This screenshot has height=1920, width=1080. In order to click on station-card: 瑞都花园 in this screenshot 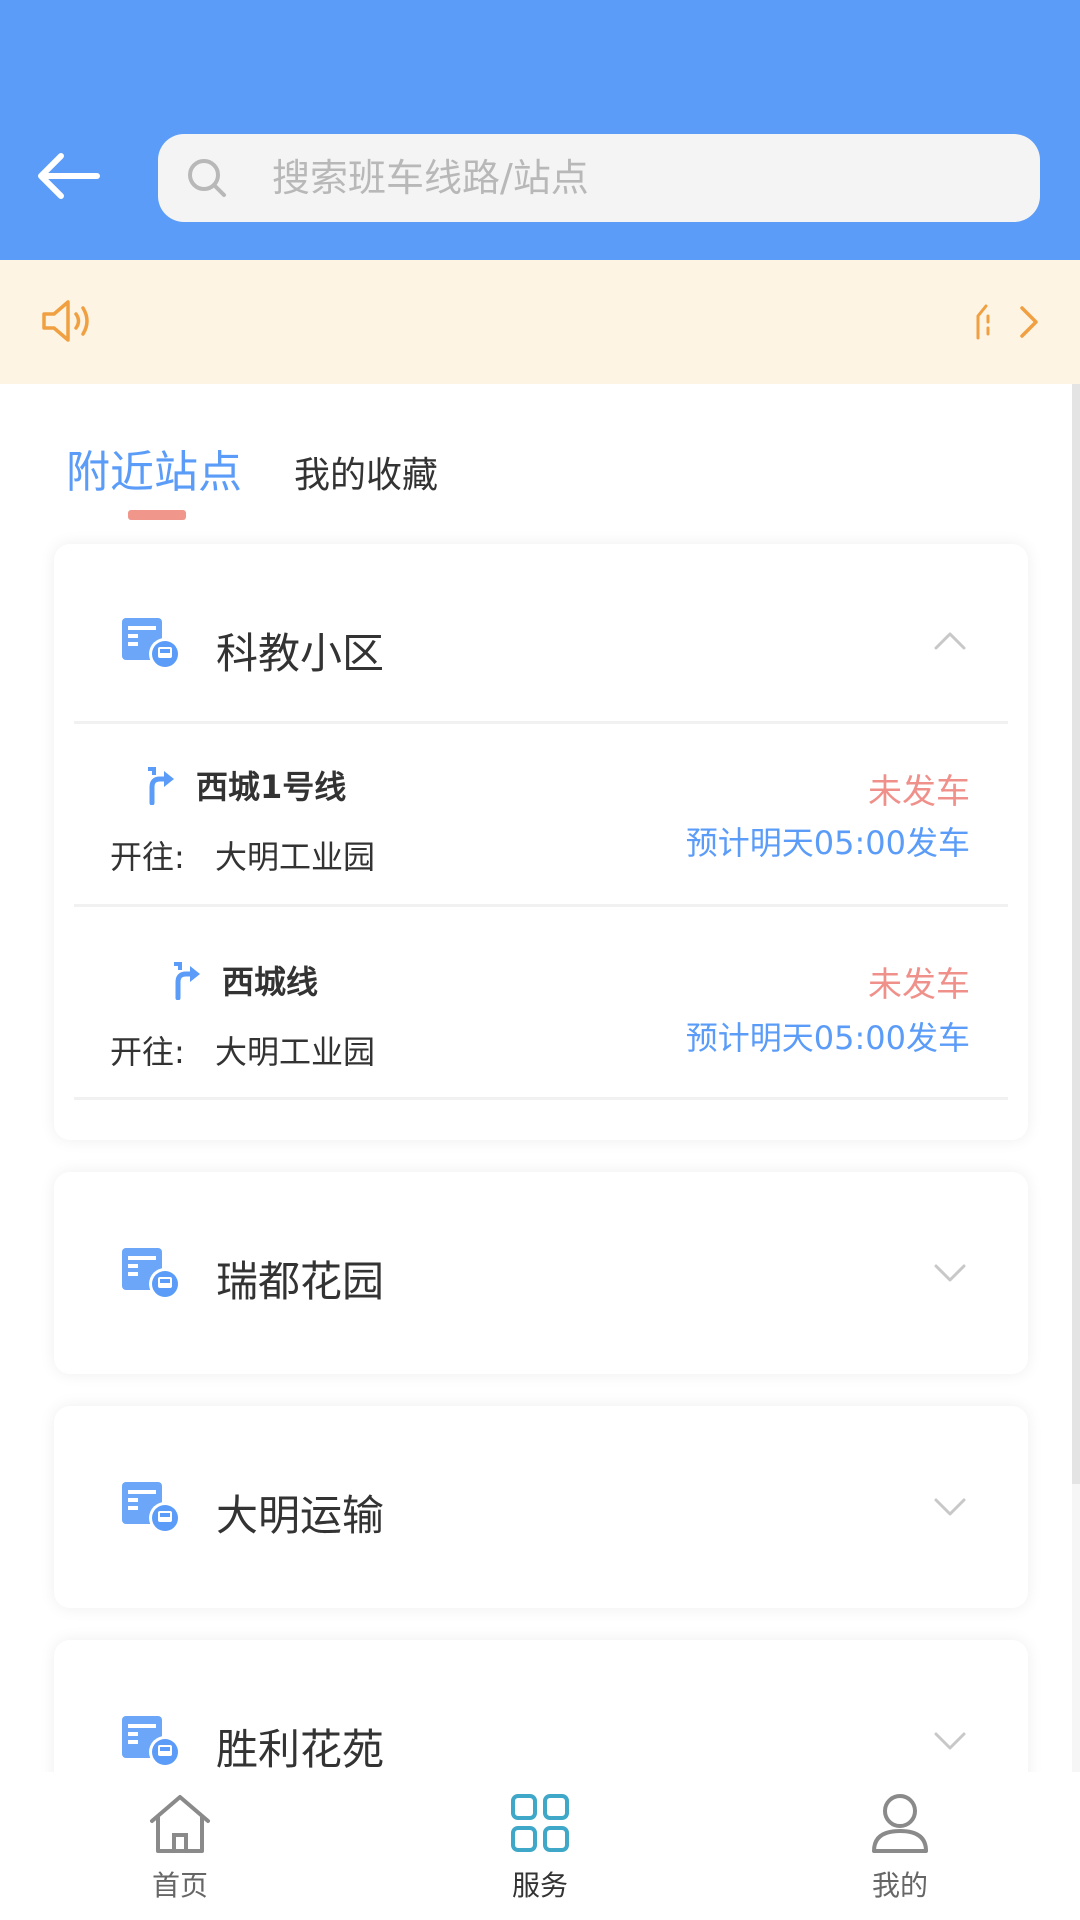, I will do `click(541, 1273)`.